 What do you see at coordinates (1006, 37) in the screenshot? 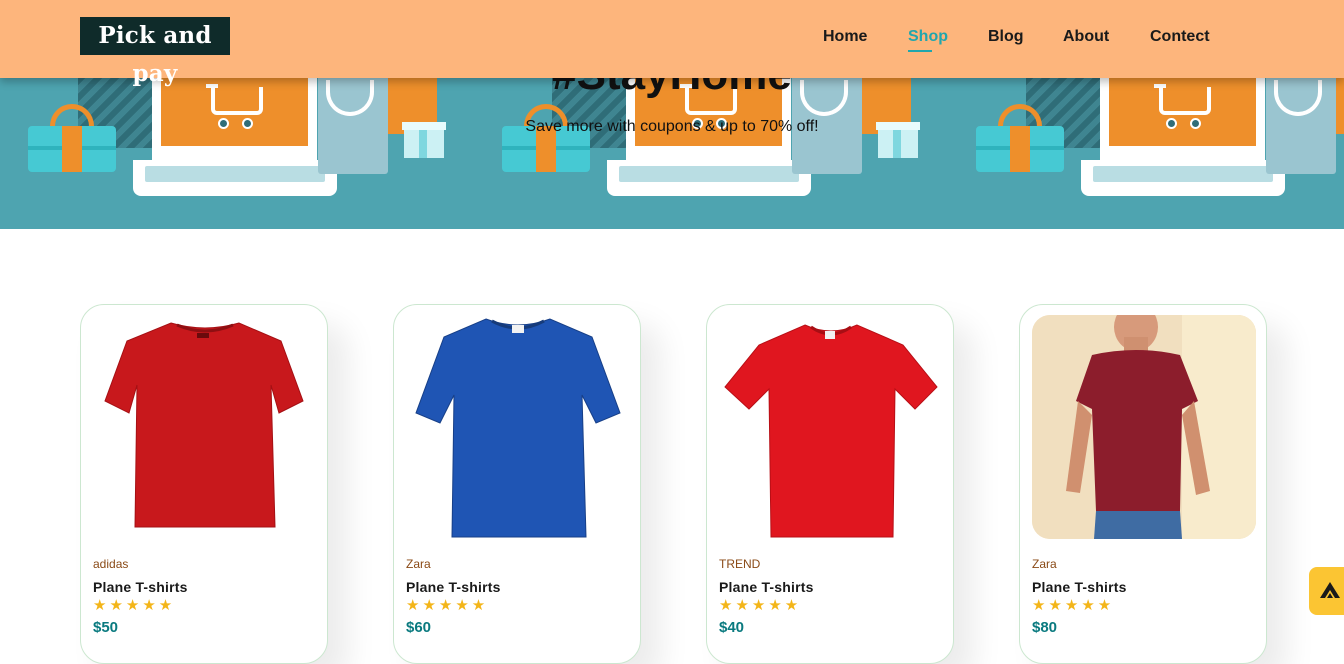
I see `nav-blog: Blog` at bounding box center [1006, 37].